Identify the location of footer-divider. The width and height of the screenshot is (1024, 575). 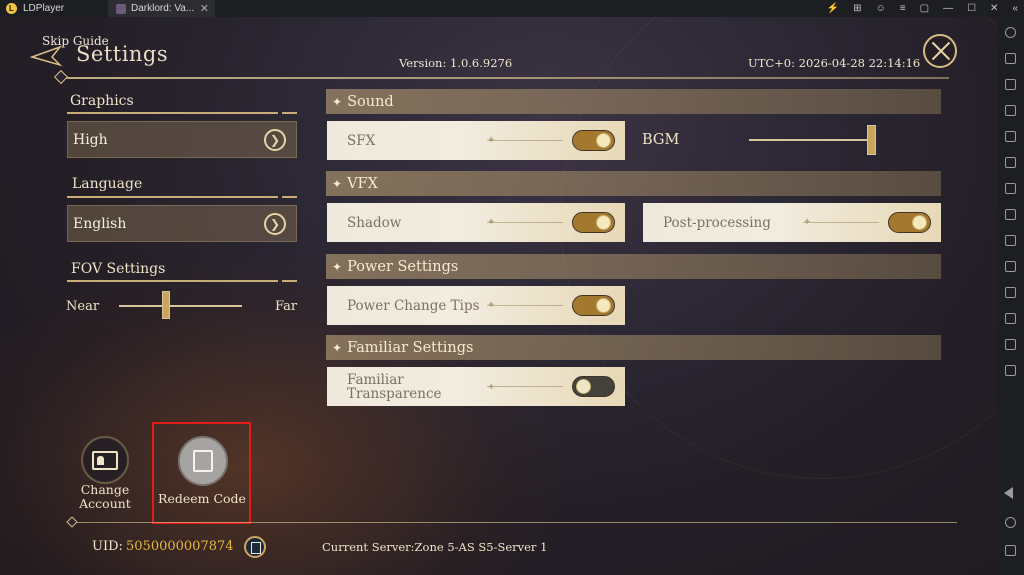
(512, 522).